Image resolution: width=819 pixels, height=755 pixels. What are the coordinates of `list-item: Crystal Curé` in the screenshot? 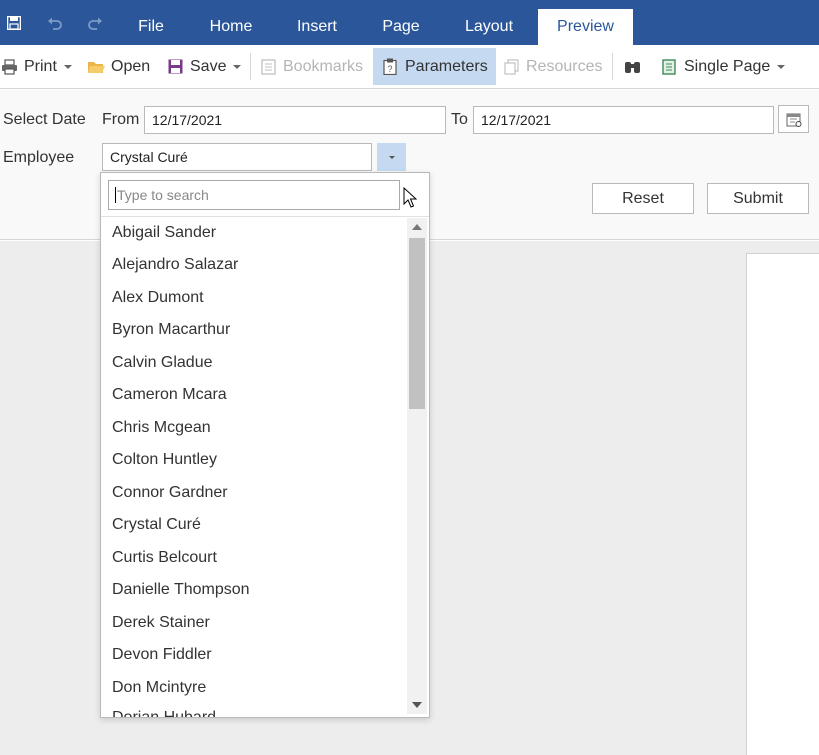 It's located at (156, 525).